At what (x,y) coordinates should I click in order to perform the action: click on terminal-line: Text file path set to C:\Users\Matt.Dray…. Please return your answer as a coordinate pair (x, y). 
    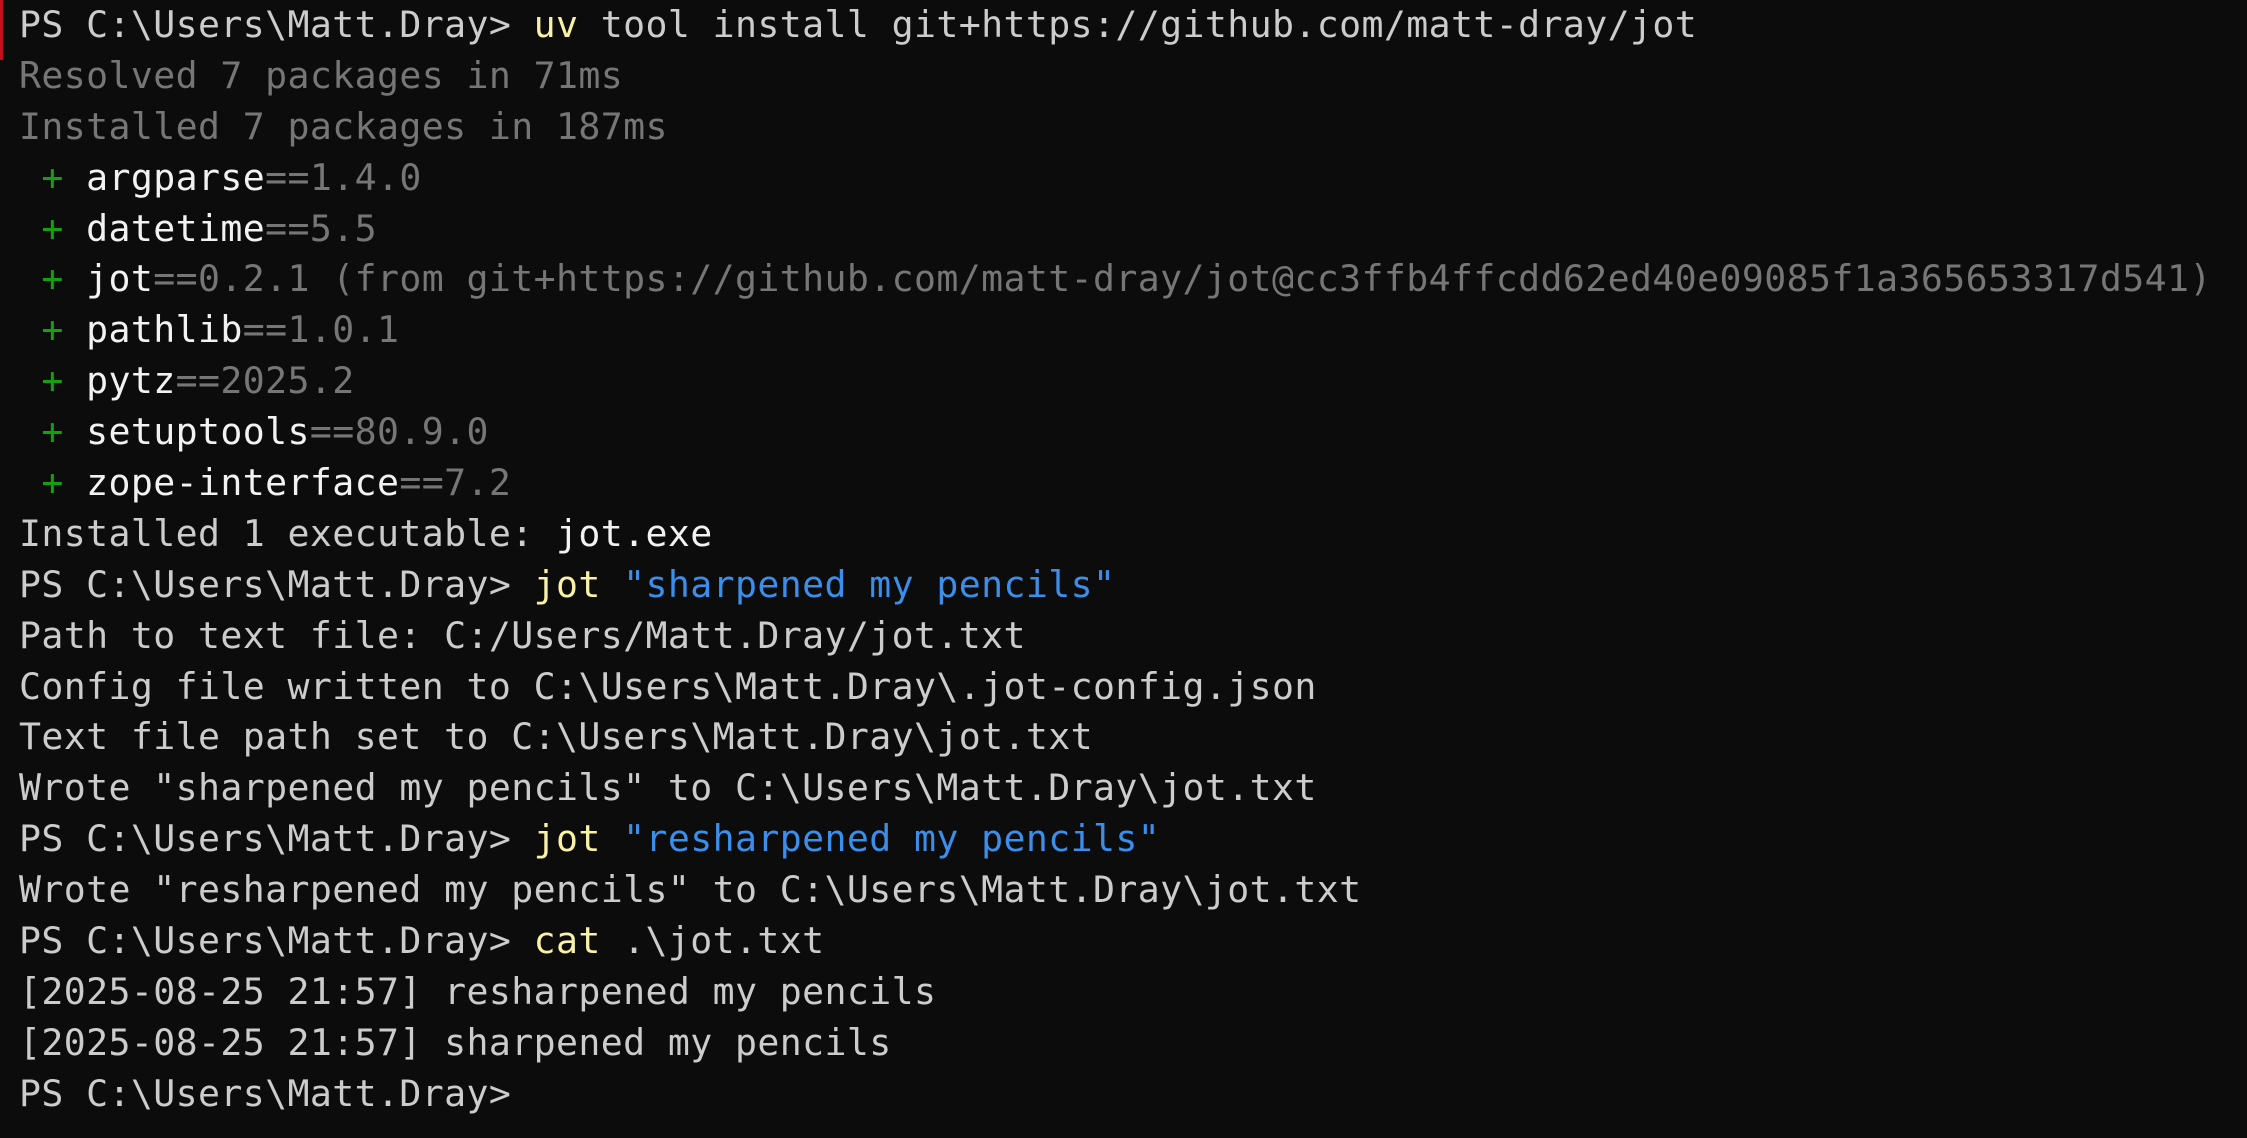
    Looking at the image, I should click on (556, 737).